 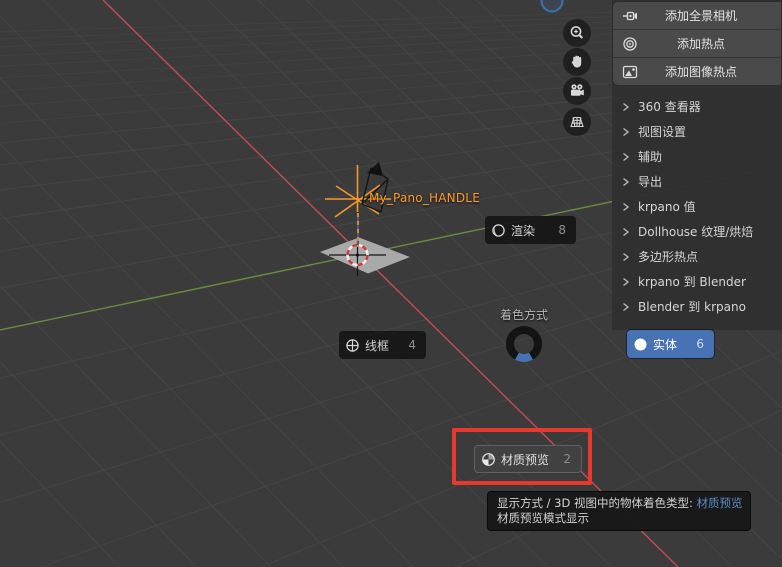 I want to click on pie-option-label: 材质预览, so click(x=525, y=459).